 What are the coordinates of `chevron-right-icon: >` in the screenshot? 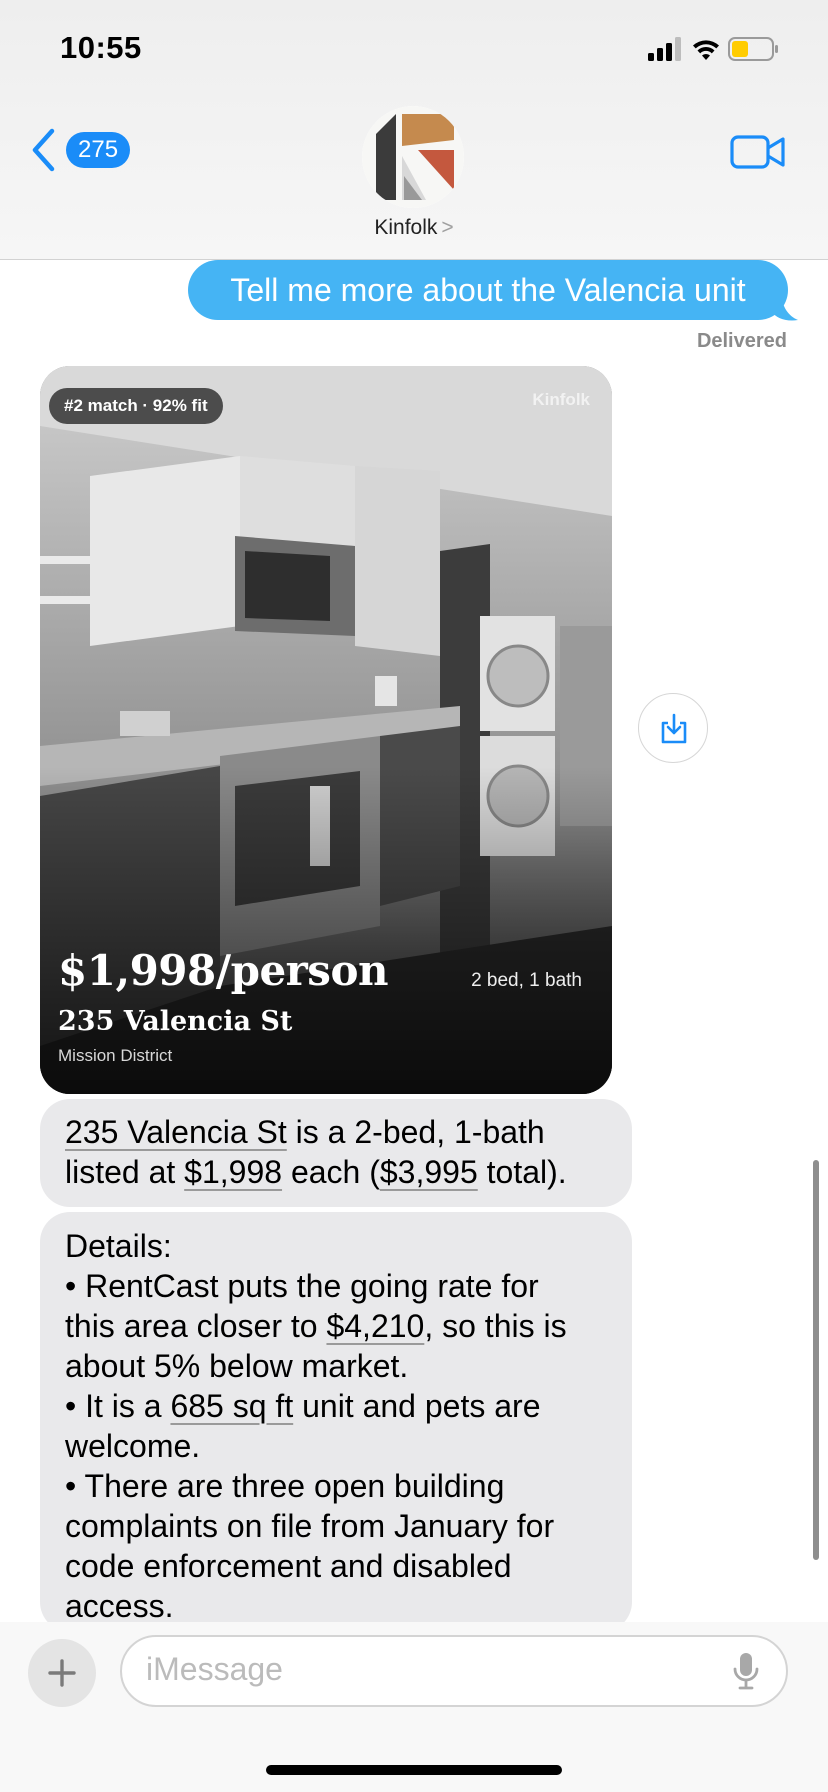 It's located at (447, 227).